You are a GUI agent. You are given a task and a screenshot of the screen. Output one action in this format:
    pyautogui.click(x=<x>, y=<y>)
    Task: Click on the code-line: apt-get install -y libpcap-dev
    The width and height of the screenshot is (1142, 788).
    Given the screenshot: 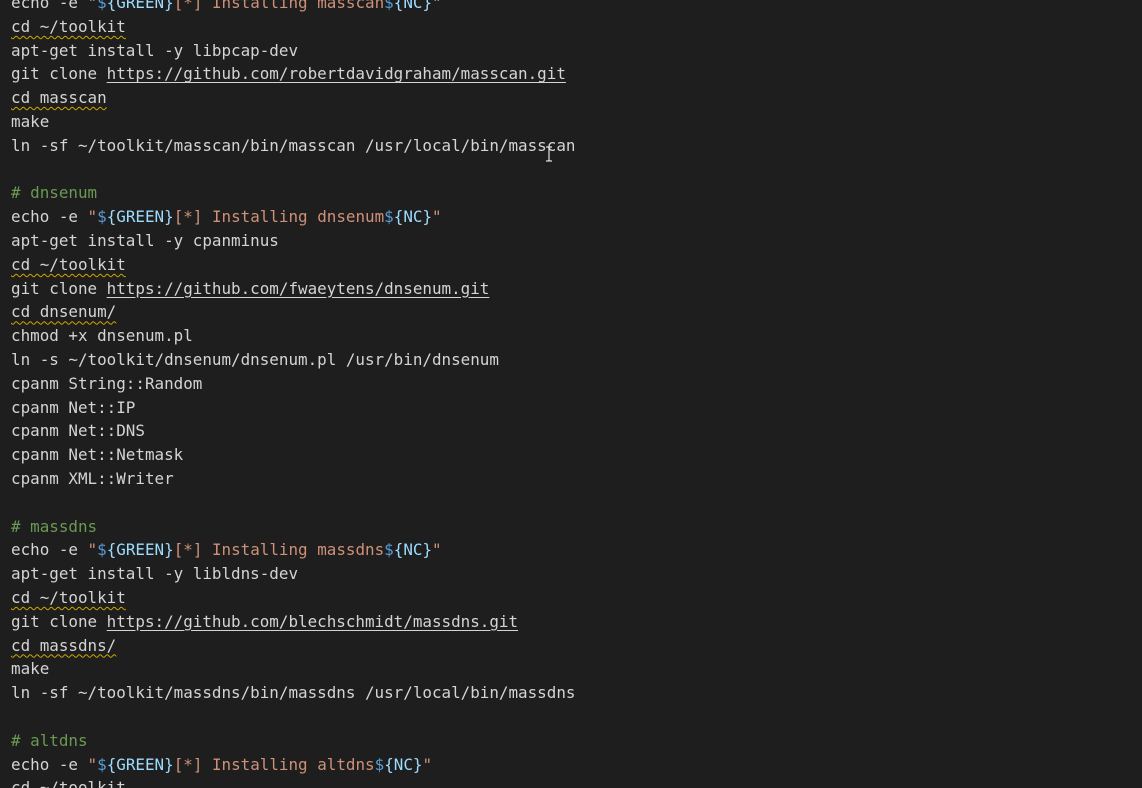 What is the action you would take?
    pyautogui.click(x=293, y=51)
    